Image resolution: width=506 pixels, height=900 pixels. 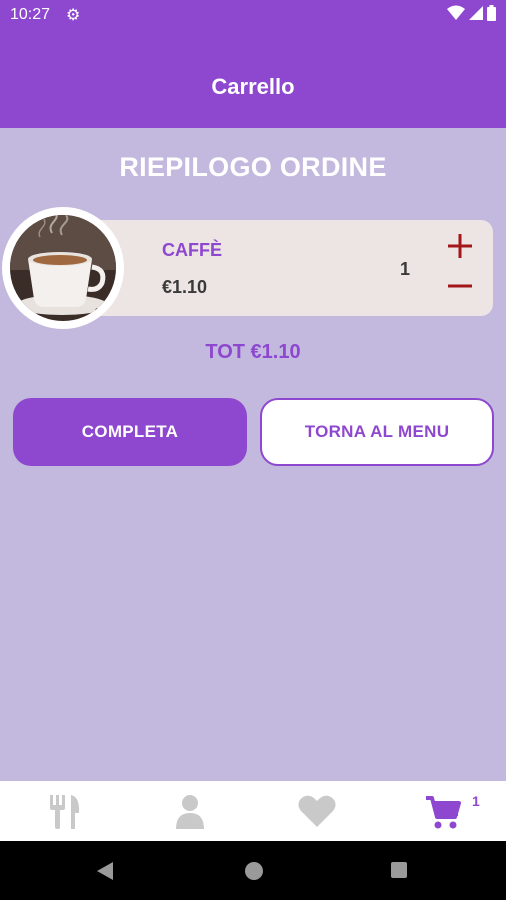 I want to click on coffee-cup-icon, so click(x=63, y=268).